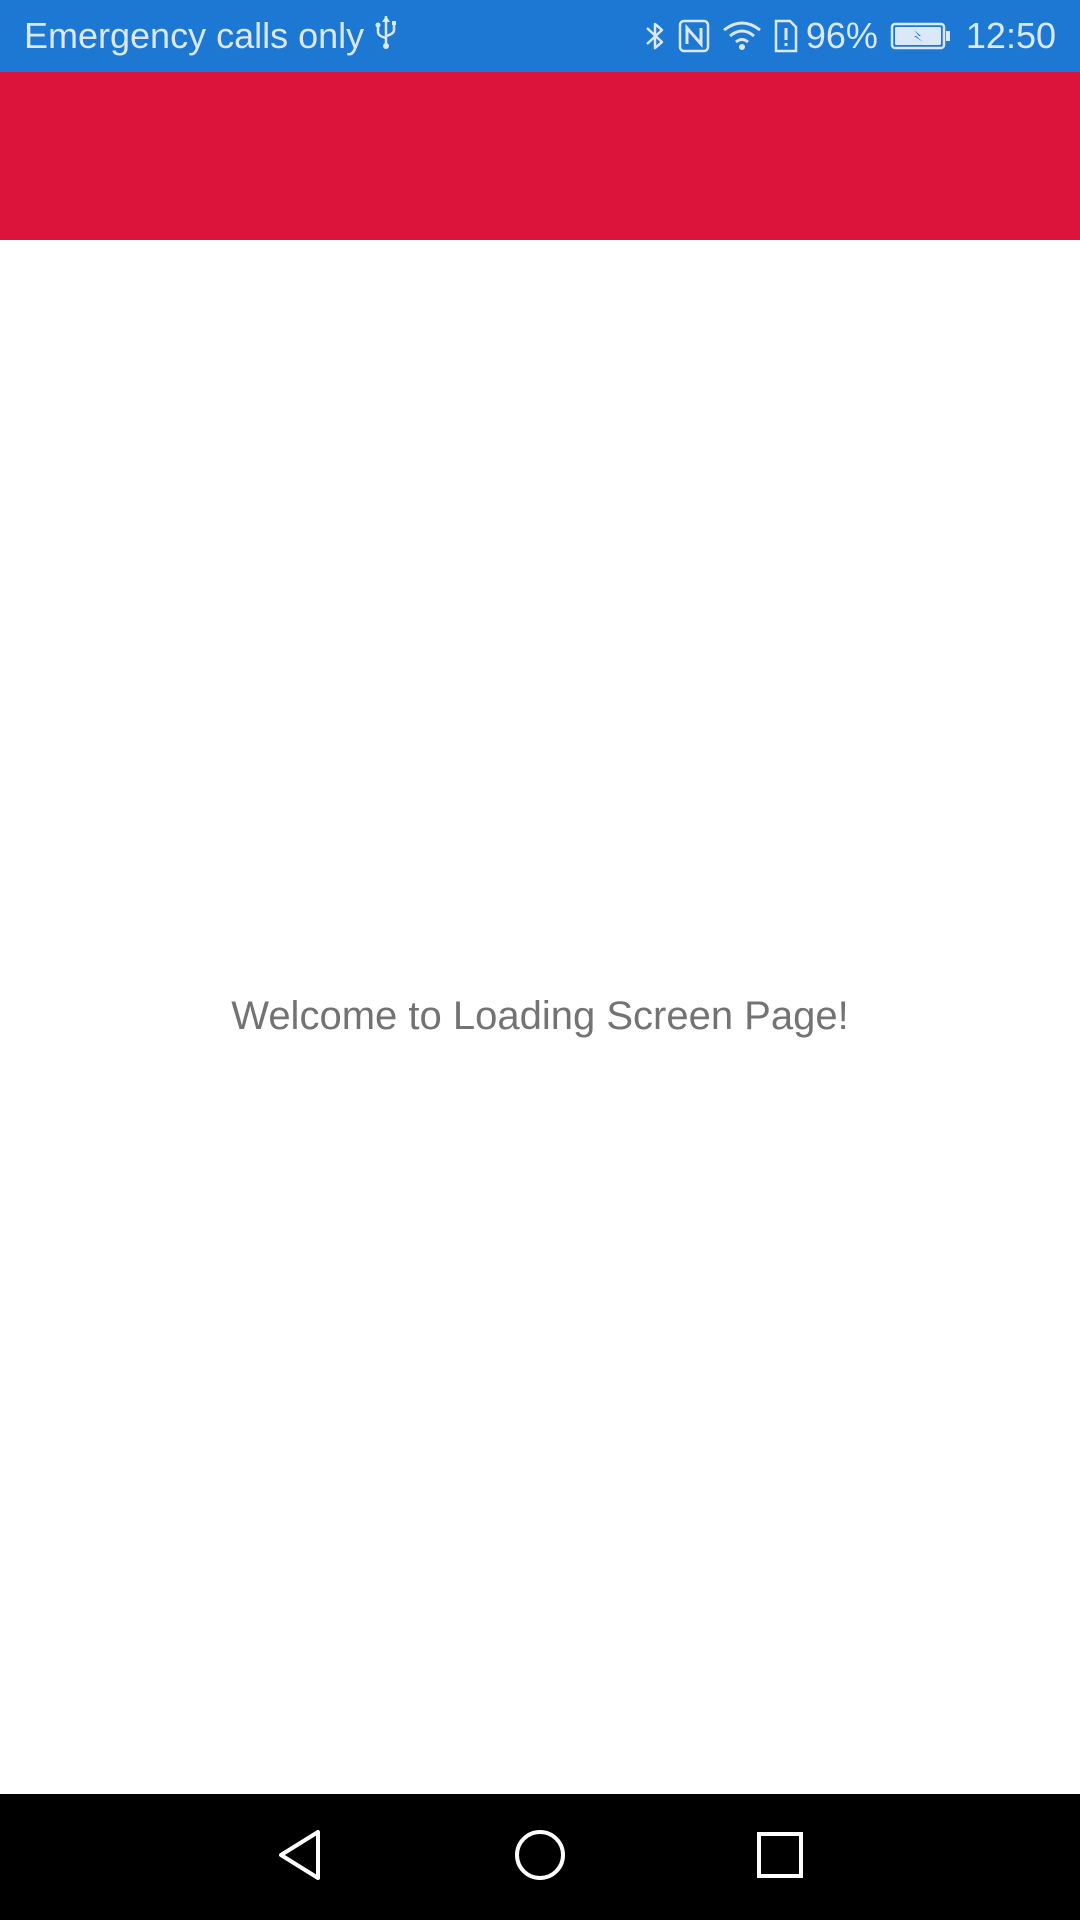 Image resolution: width=1080 pixels, height=1920 pixels. I want to click on sim-alert-icon, so click(786, 36).